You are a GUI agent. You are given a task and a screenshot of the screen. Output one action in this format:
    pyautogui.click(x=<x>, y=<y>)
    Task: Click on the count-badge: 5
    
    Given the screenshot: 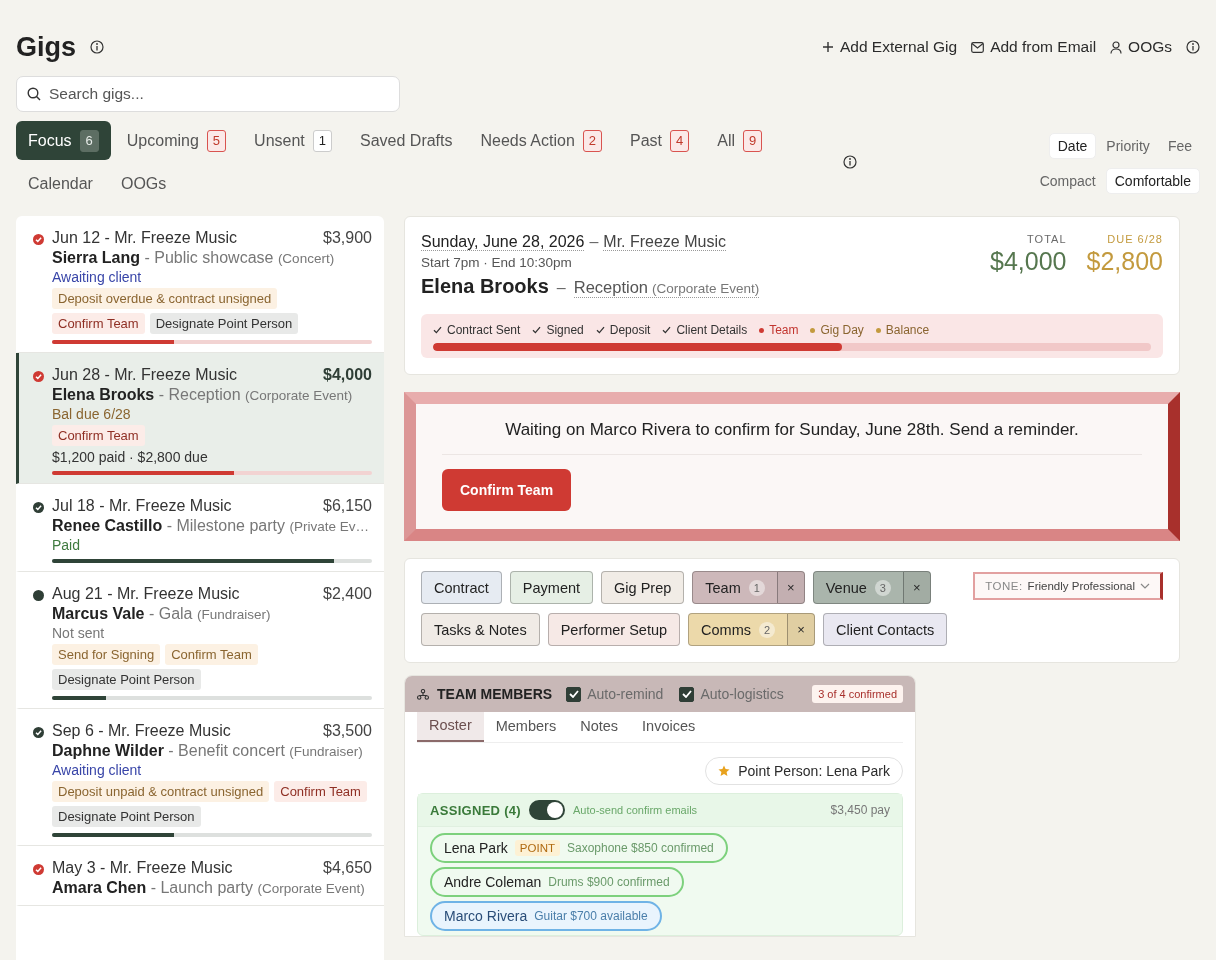 What is the action you would take?
    pyautogui.click(x=216, y=140)
    